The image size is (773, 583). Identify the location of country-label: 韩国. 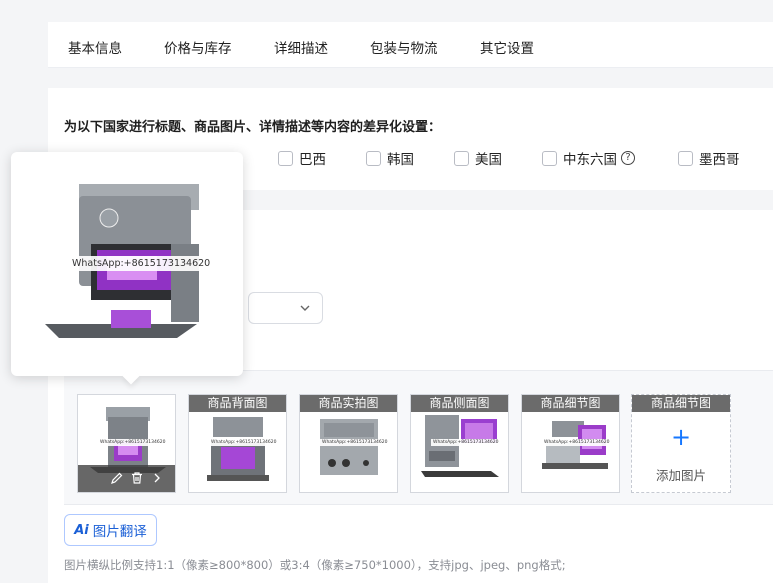
(400, 160).